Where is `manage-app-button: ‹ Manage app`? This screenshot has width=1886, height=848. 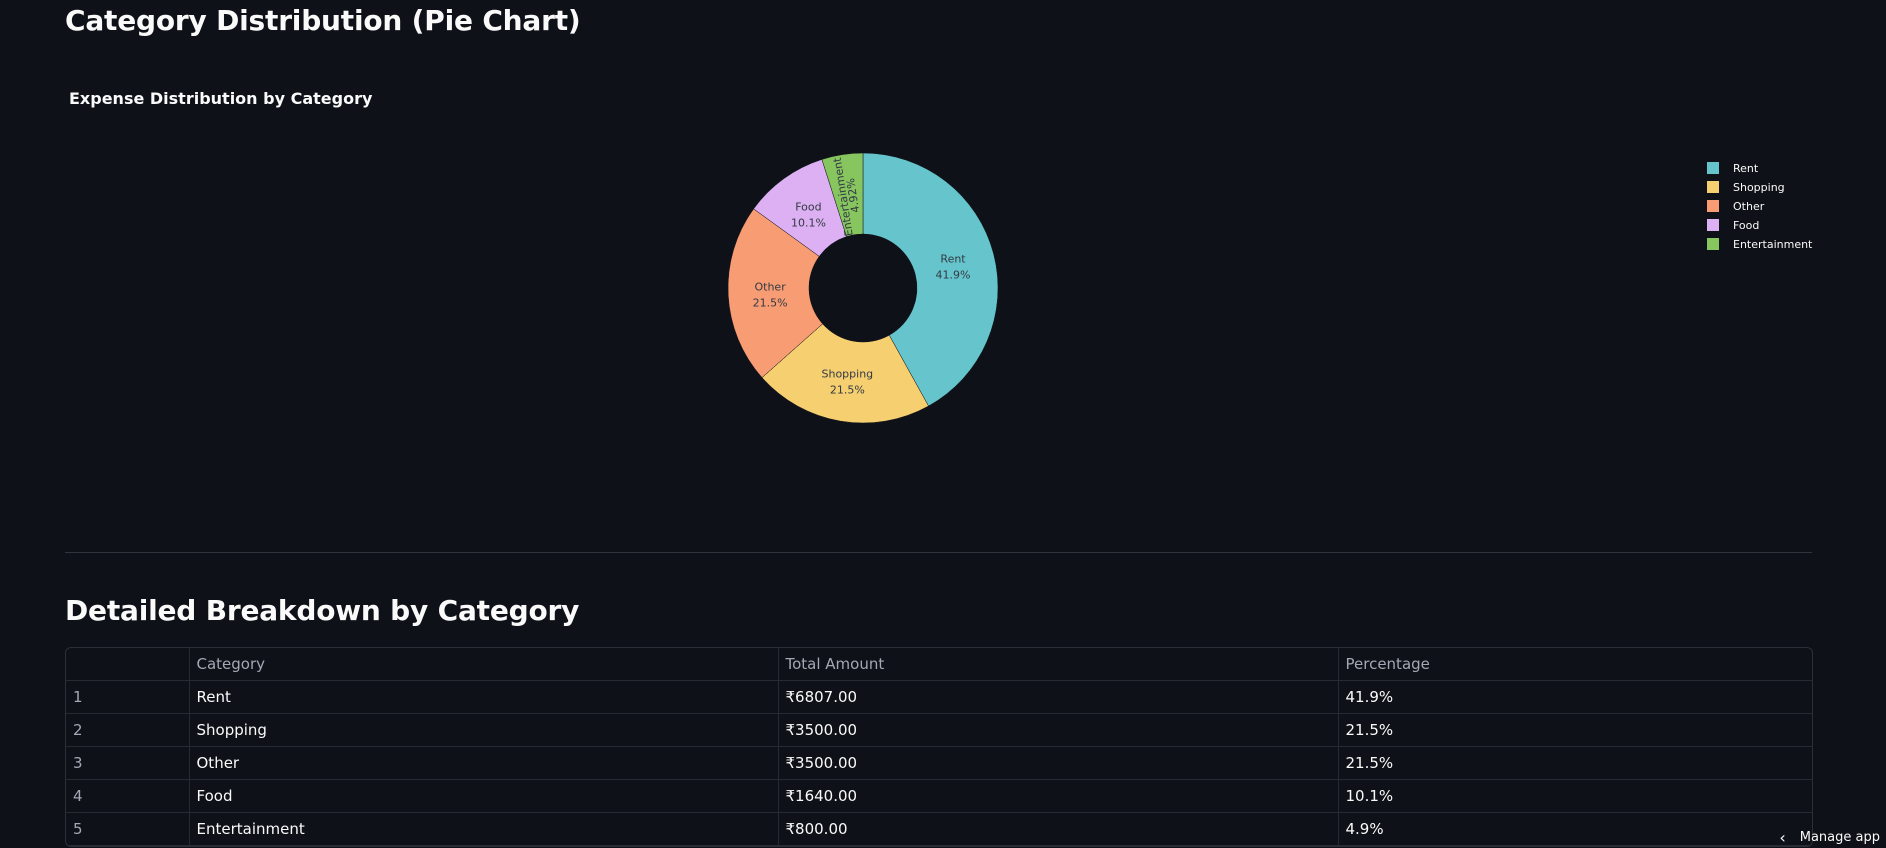
manage-app-button: ‹ Manage app is located at coordinates (1829, 837).